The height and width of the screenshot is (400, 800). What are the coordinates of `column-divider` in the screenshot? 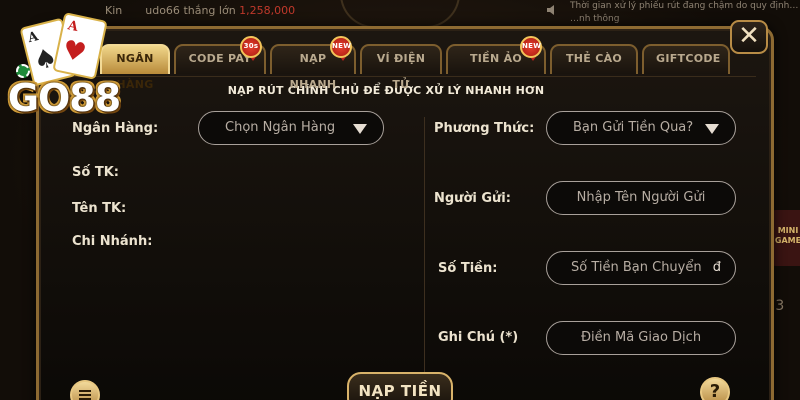 It's located at (424, 252).